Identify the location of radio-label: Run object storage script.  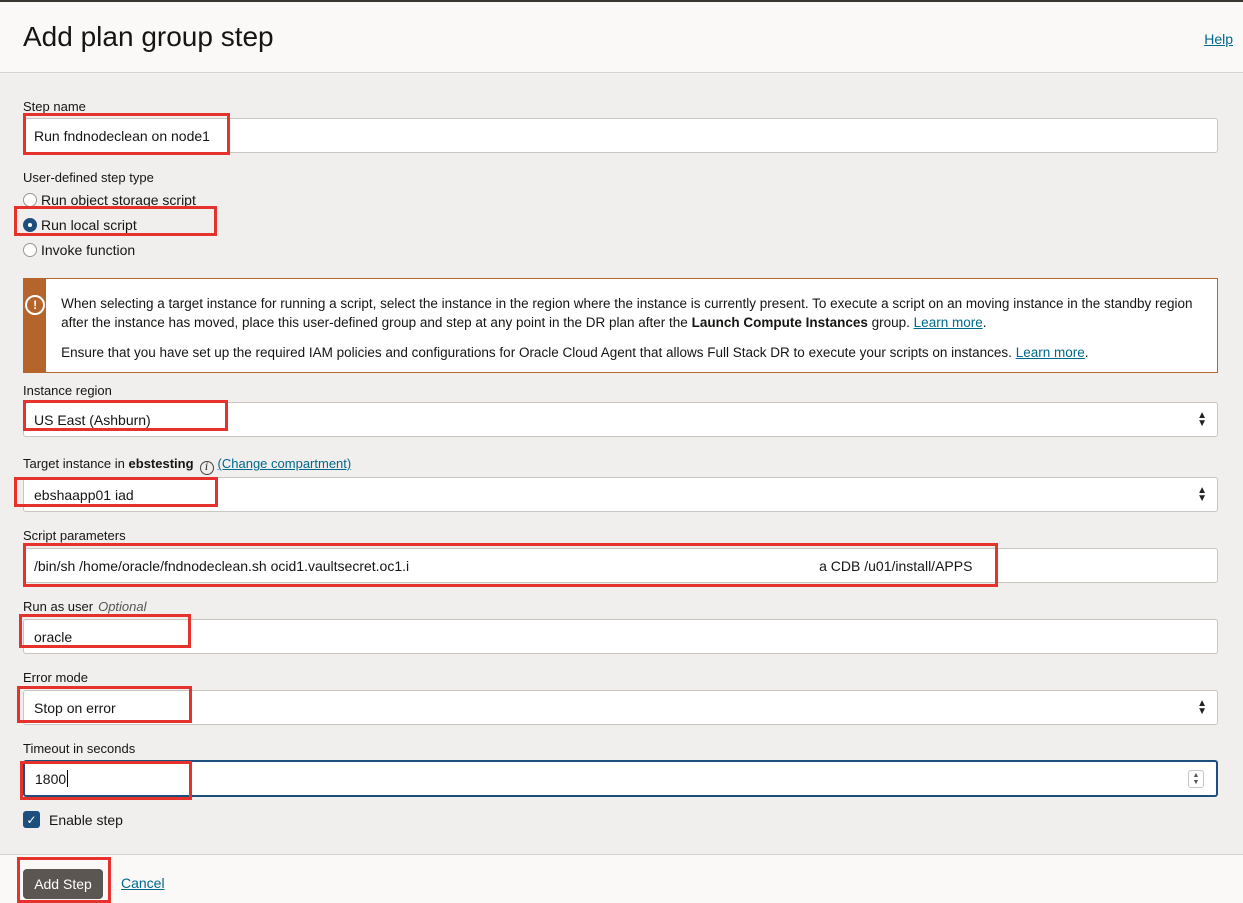
(118, 200).